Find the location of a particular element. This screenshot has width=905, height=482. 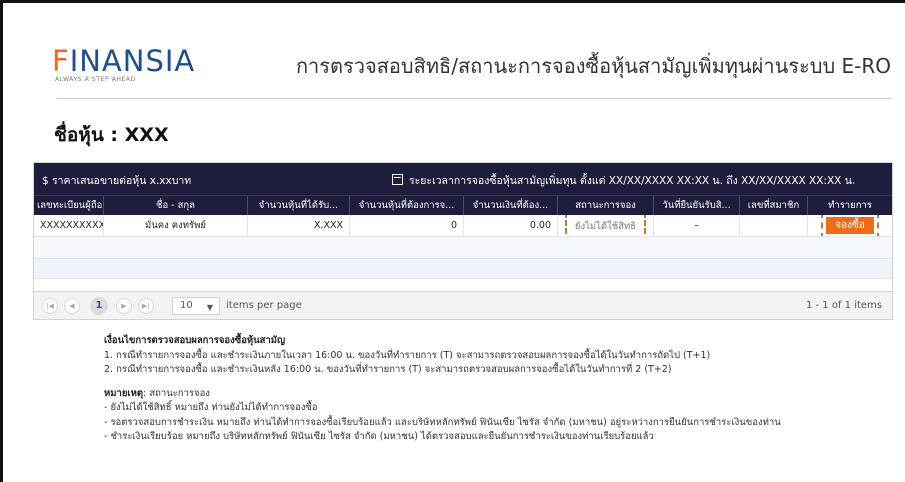

action-highlight: จองซื้อ is located at coordinates (850, 225).